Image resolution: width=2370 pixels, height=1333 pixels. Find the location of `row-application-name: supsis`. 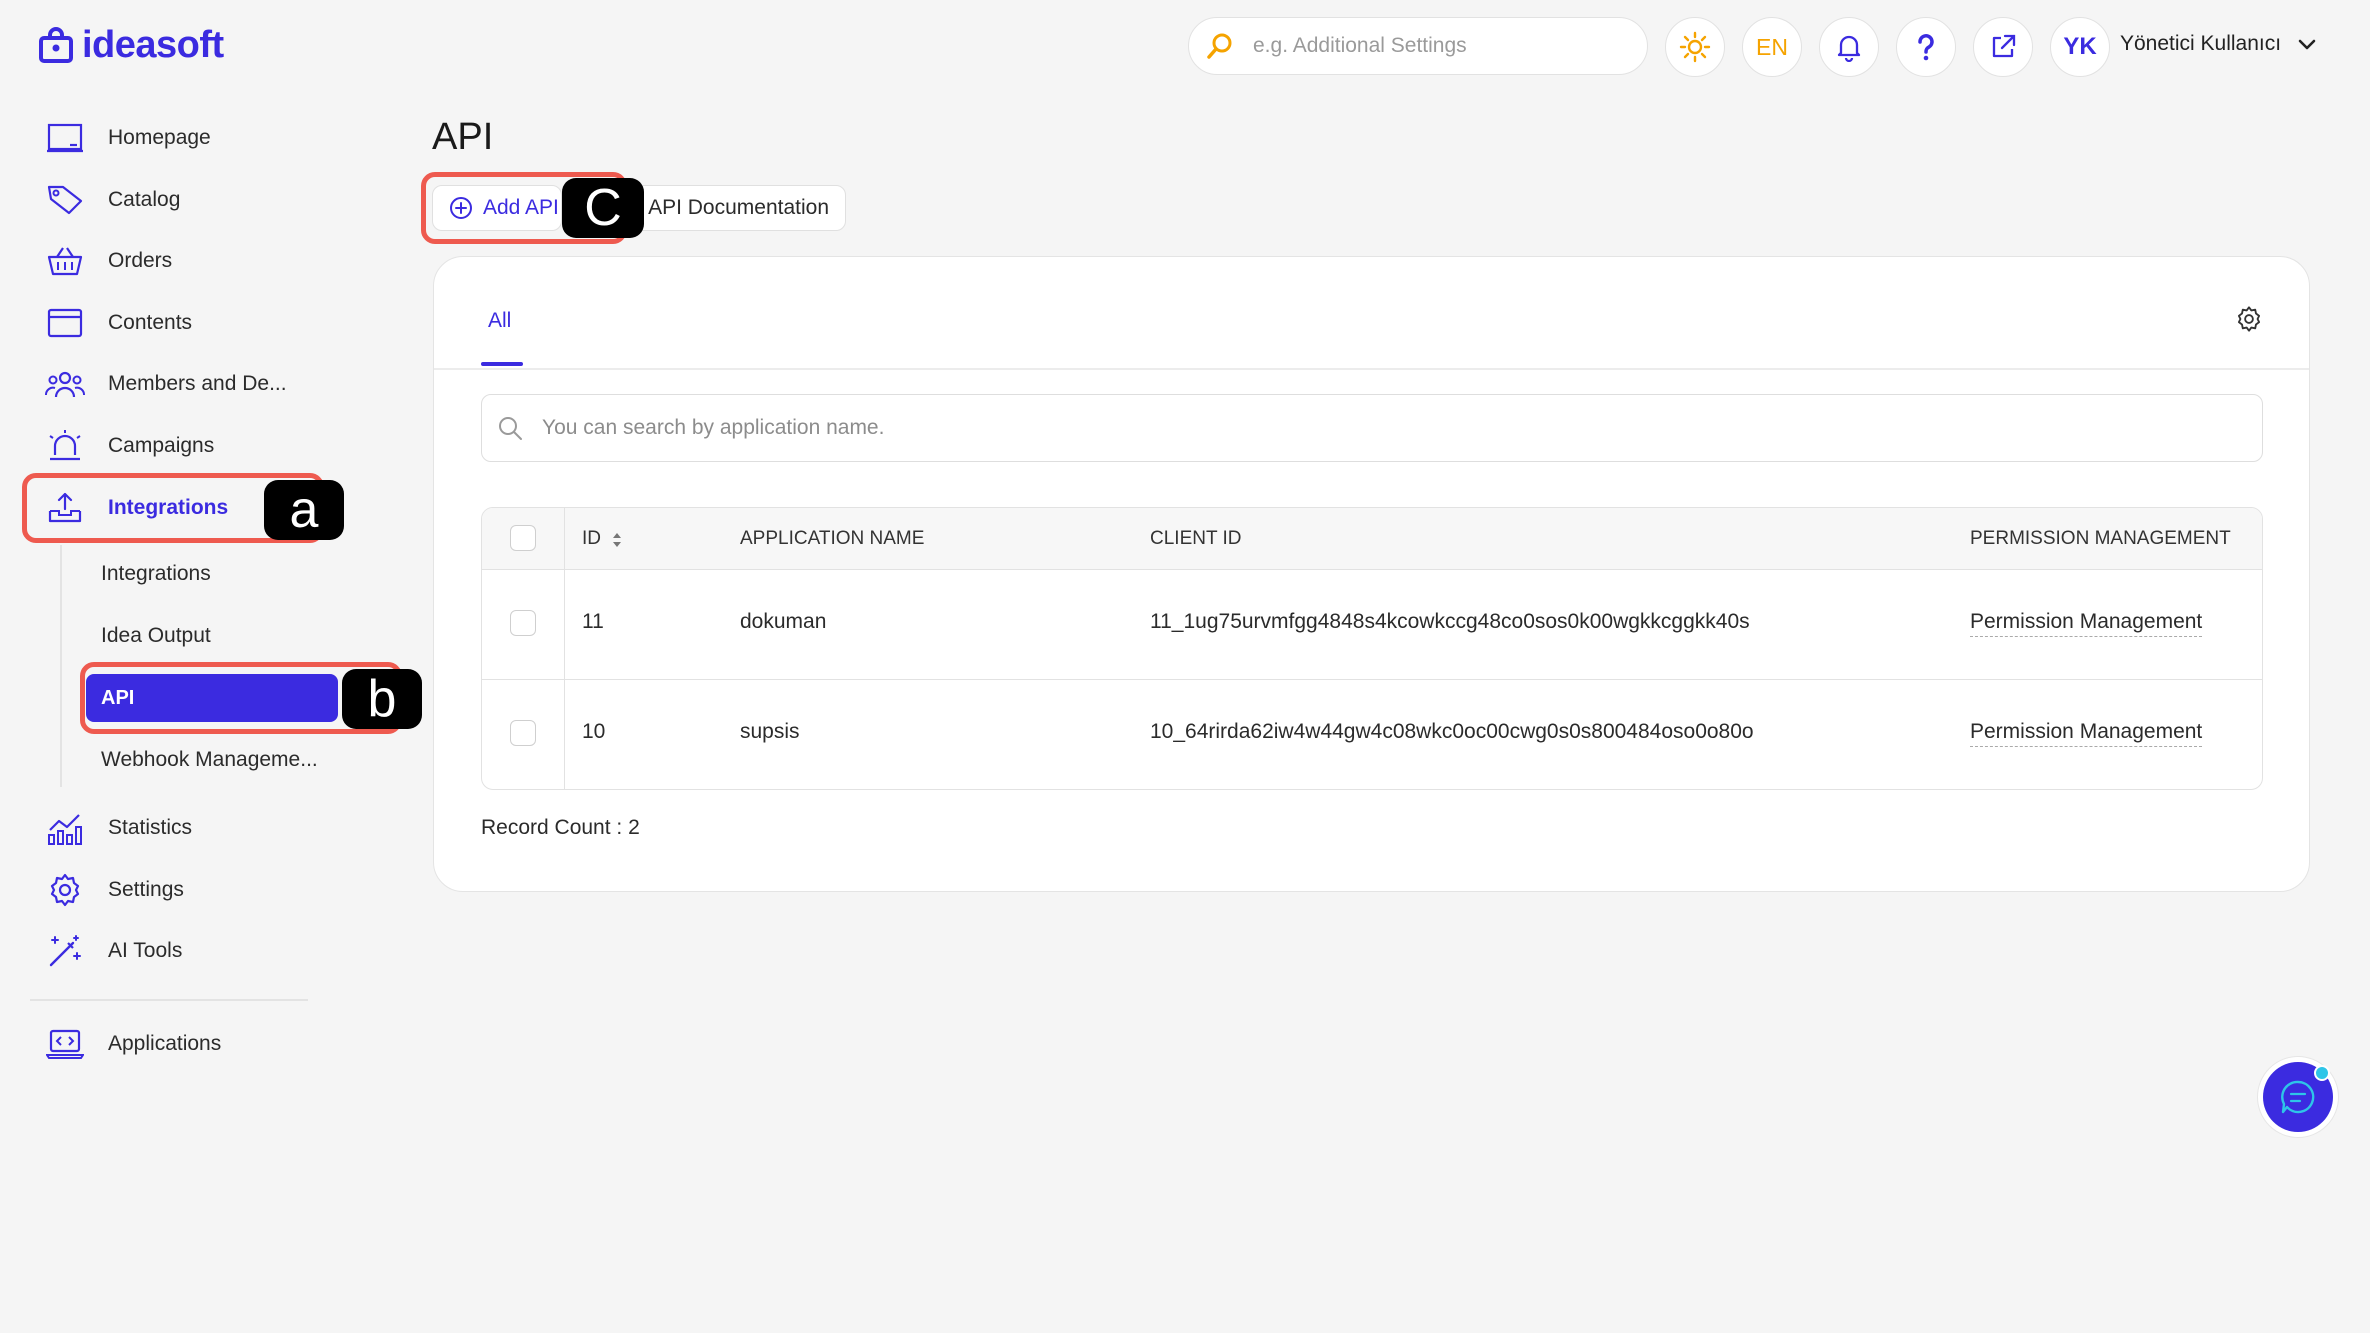

row-application-name: supsis is located at coordinates (770, 731).